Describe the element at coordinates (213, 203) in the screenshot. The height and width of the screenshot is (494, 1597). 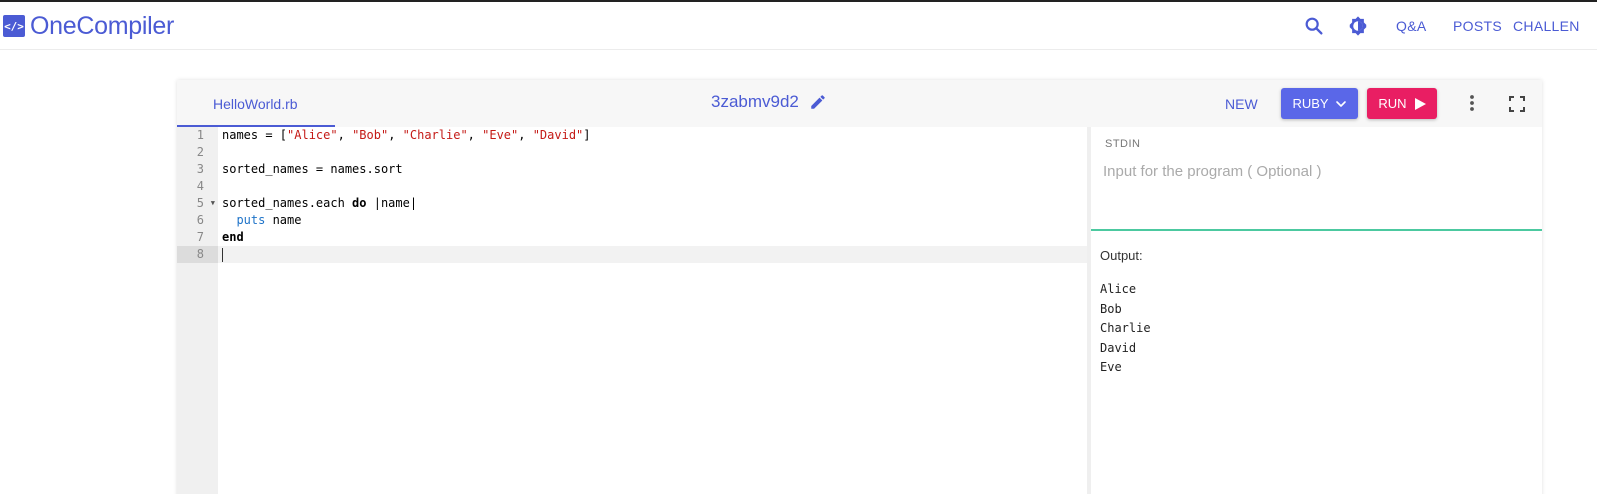
I see `fold-arrow-icon: ▼` at that location.